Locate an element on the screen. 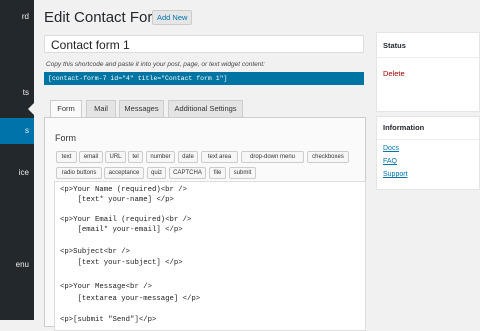 The height and width of the screenshot is (331, 480). code-line: [email* your-email] </p> is located at coordinates (121, 230).